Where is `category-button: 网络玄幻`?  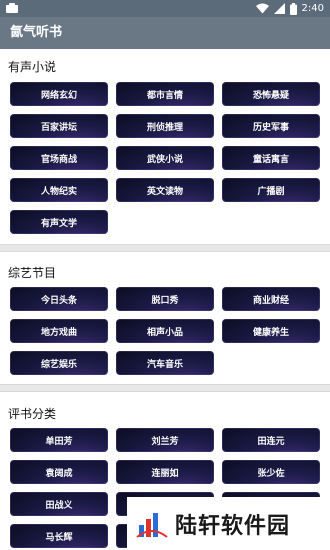
category-button: 网络玄幻 is located at coordinates (59, 94).